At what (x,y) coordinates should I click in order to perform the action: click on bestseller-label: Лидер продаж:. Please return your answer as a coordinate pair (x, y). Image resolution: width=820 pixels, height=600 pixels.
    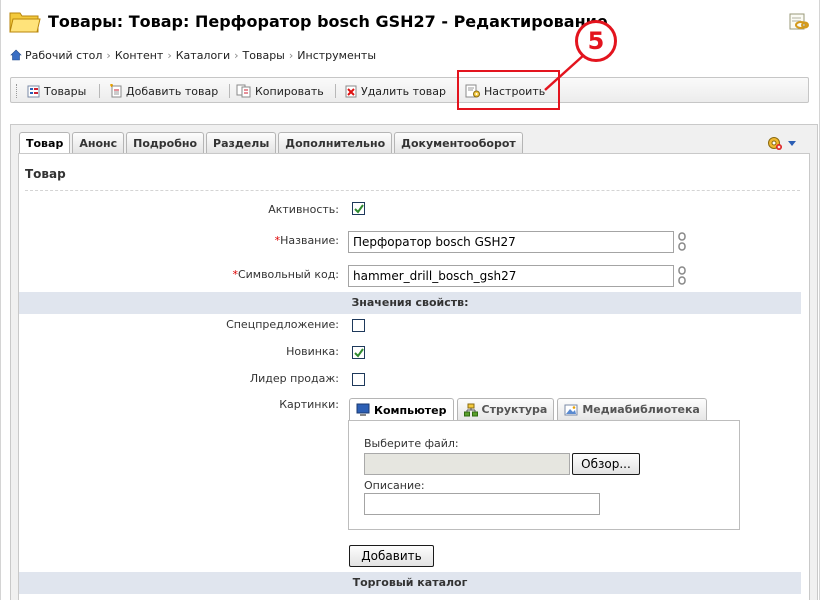
    Looking at the image, I should click on (294, 378).